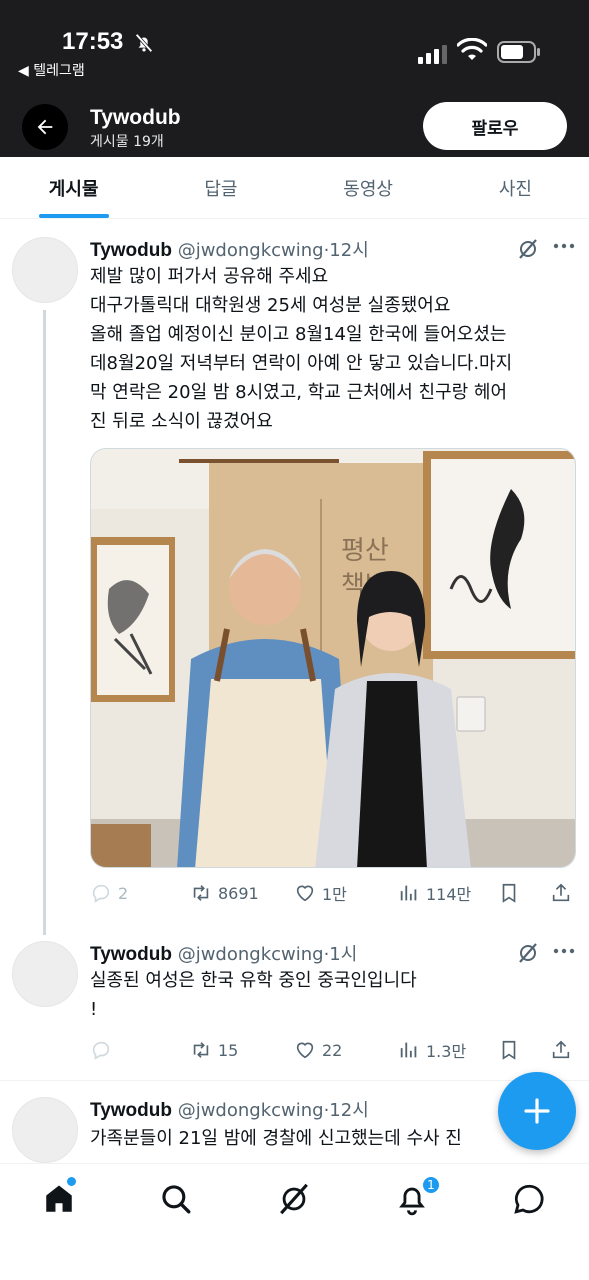  I want to click on tweet-actions: 15 22 1.3만, so click(335, 1050).